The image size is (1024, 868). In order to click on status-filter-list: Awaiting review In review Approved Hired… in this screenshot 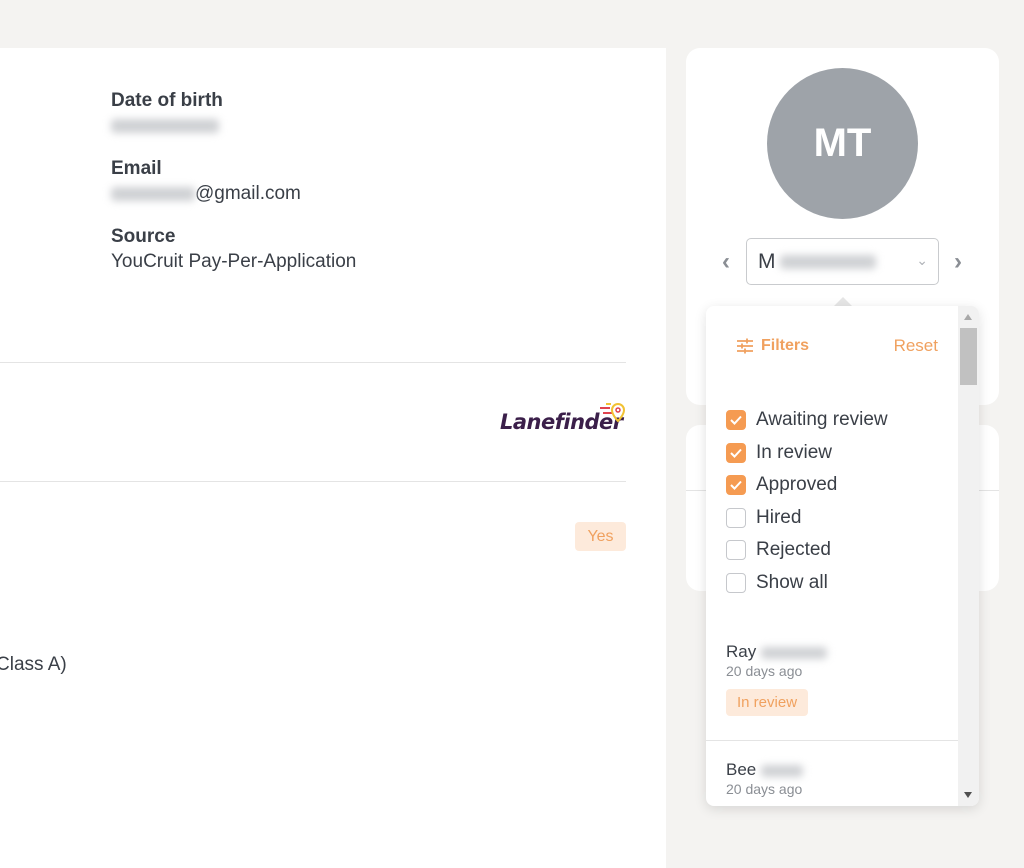, I will do `click(807, 501)`.